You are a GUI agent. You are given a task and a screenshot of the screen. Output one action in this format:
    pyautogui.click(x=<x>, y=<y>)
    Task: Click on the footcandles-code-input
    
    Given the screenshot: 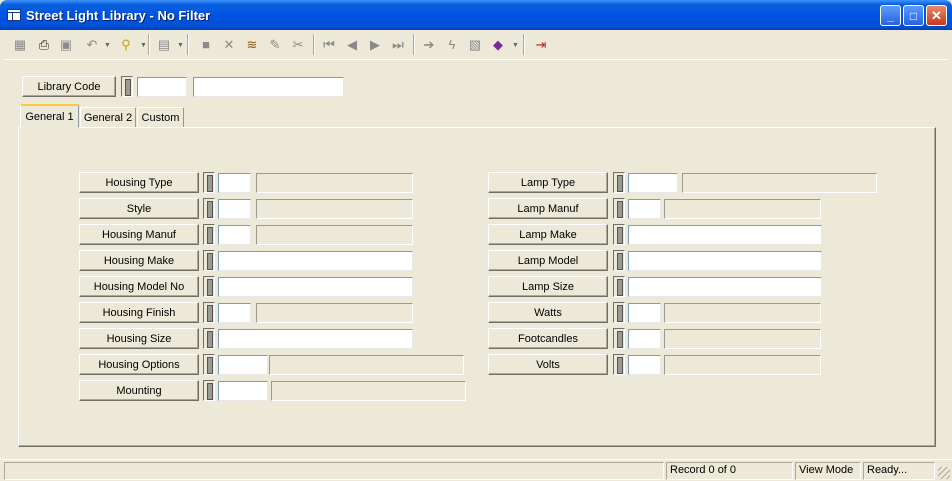 What is the action you would take?
    pyautogui.click(x=644, y=339)
    